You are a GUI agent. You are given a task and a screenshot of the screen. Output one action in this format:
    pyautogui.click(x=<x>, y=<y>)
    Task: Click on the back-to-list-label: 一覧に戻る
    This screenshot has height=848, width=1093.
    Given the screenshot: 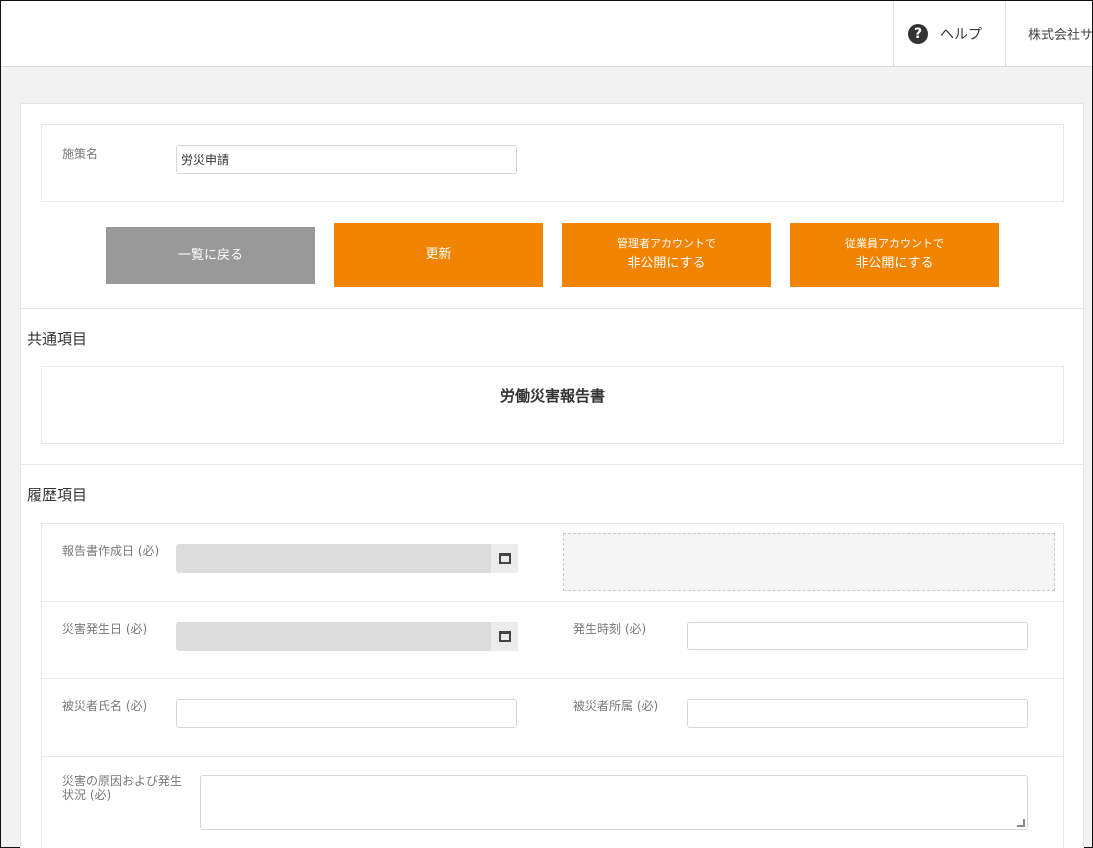 What is the action you would take?
    pyautogui.click(x=210, y=255)
    